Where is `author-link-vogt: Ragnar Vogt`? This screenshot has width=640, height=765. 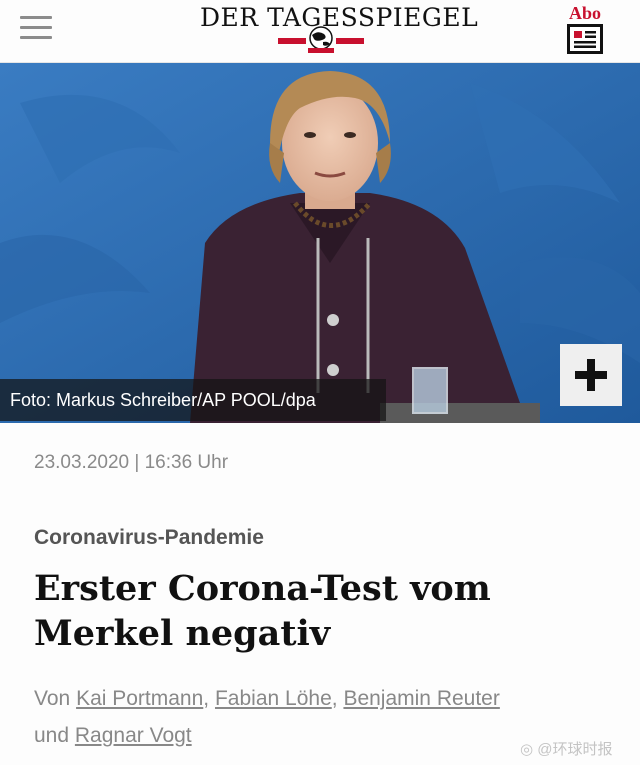 author-link-vogt: Ragnar Vogt is located at coordinates (133, 735).